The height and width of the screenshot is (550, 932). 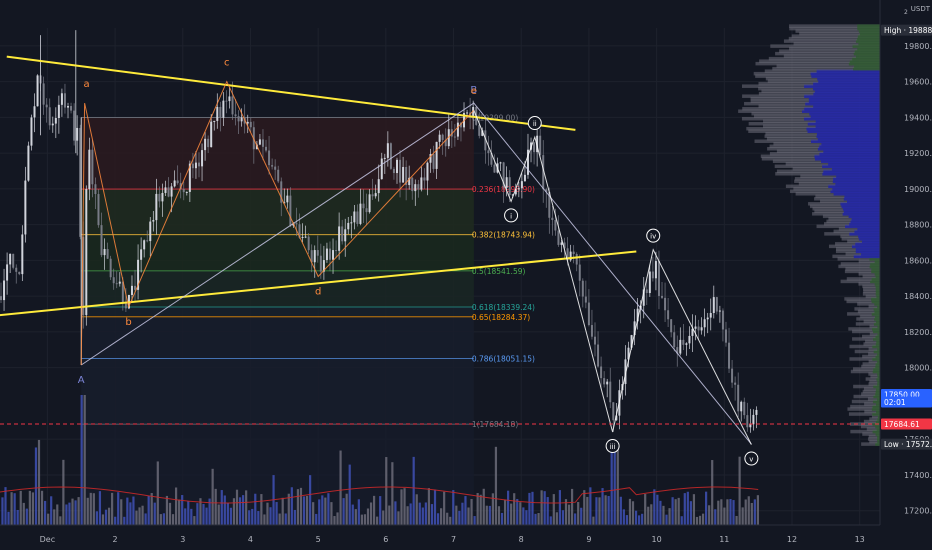 What do you see at coordinates (653, 237) in the screenshot?
I see `wave-label-impulse: iv` at bounding box center [653, 237].